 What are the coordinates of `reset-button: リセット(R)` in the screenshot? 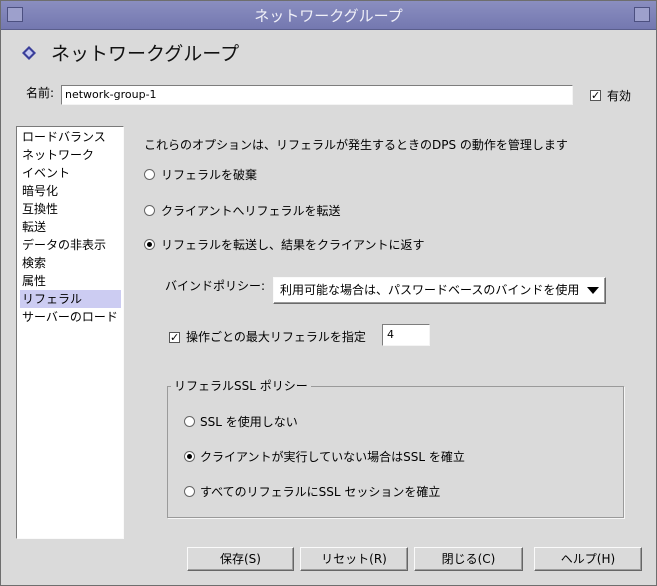 It's located at (354, 559).